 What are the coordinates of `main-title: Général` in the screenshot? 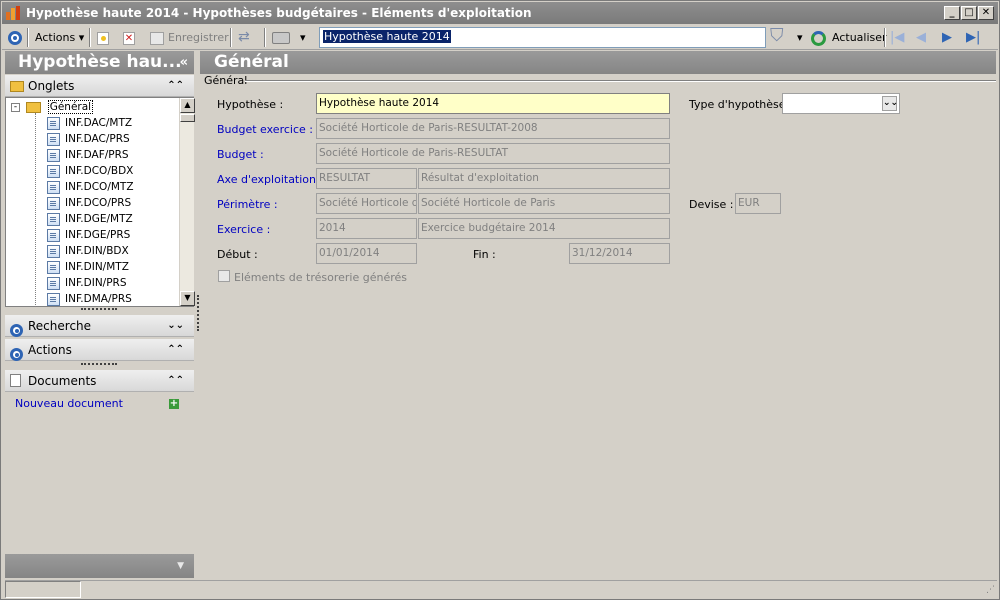 It's located at (251, 62).